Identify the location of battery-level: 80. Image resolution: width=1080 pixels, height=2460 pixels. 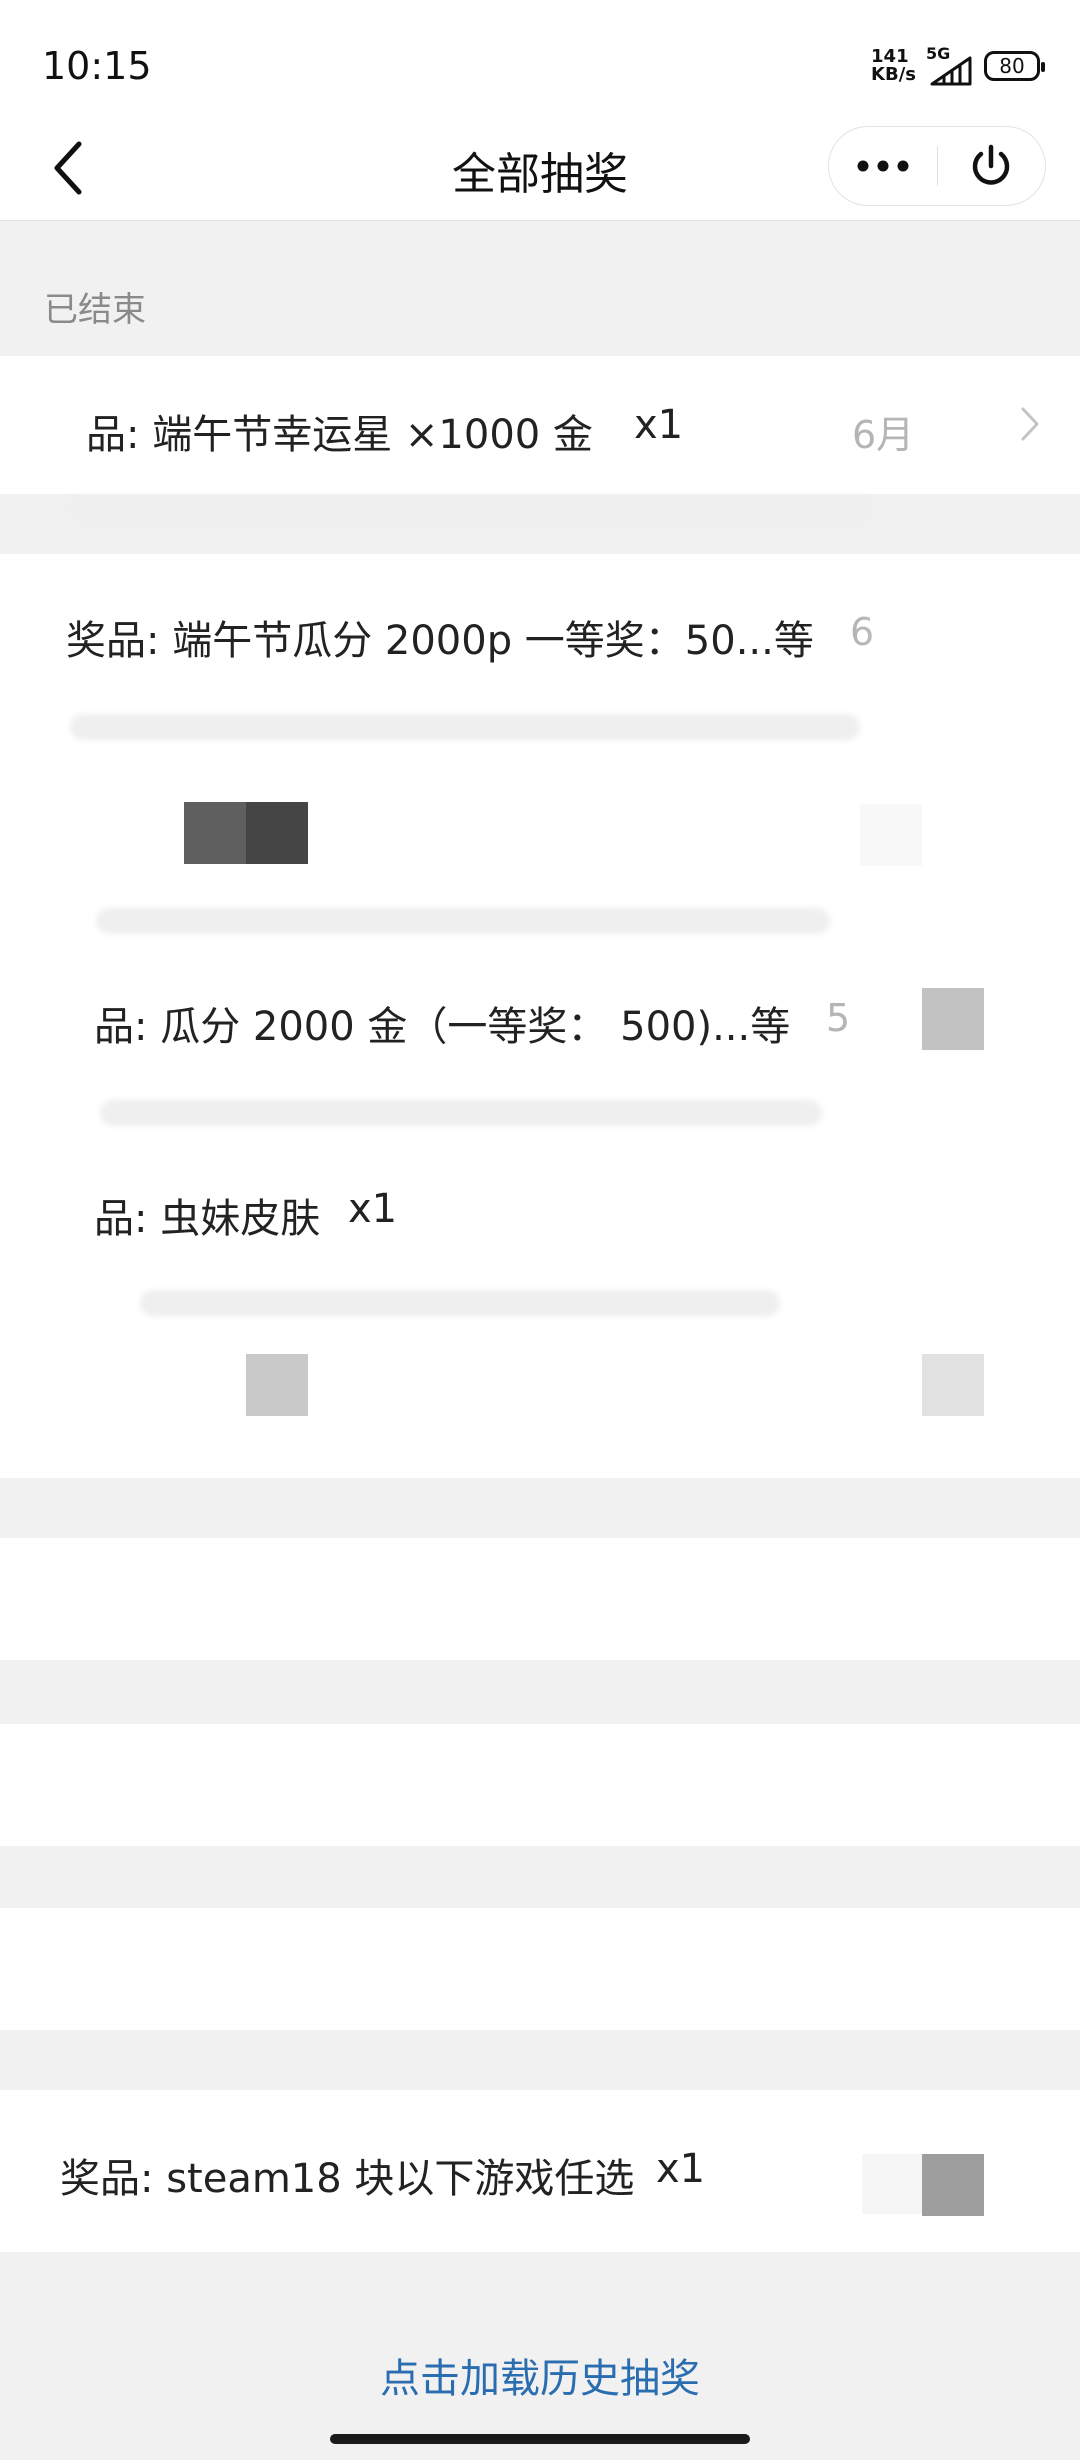
(1012, 66).